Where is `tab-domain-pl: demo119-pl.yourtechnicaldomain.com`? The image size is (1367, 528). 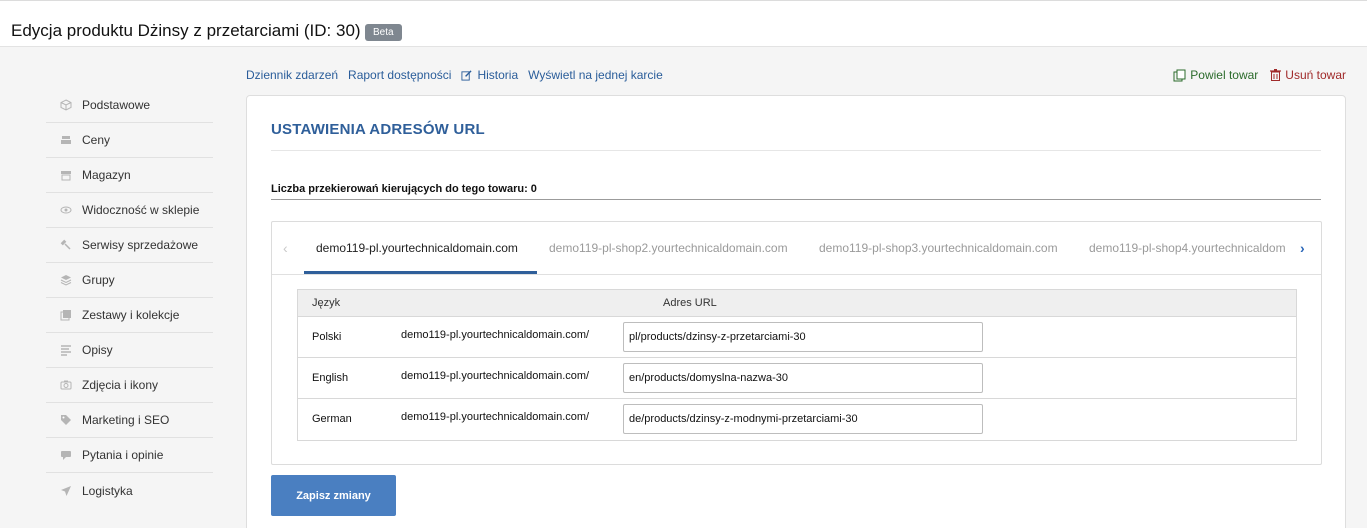
tab-domain-pl: demo119-pl.yourtechnicaldomain.com is located at coordinates (417, 248).